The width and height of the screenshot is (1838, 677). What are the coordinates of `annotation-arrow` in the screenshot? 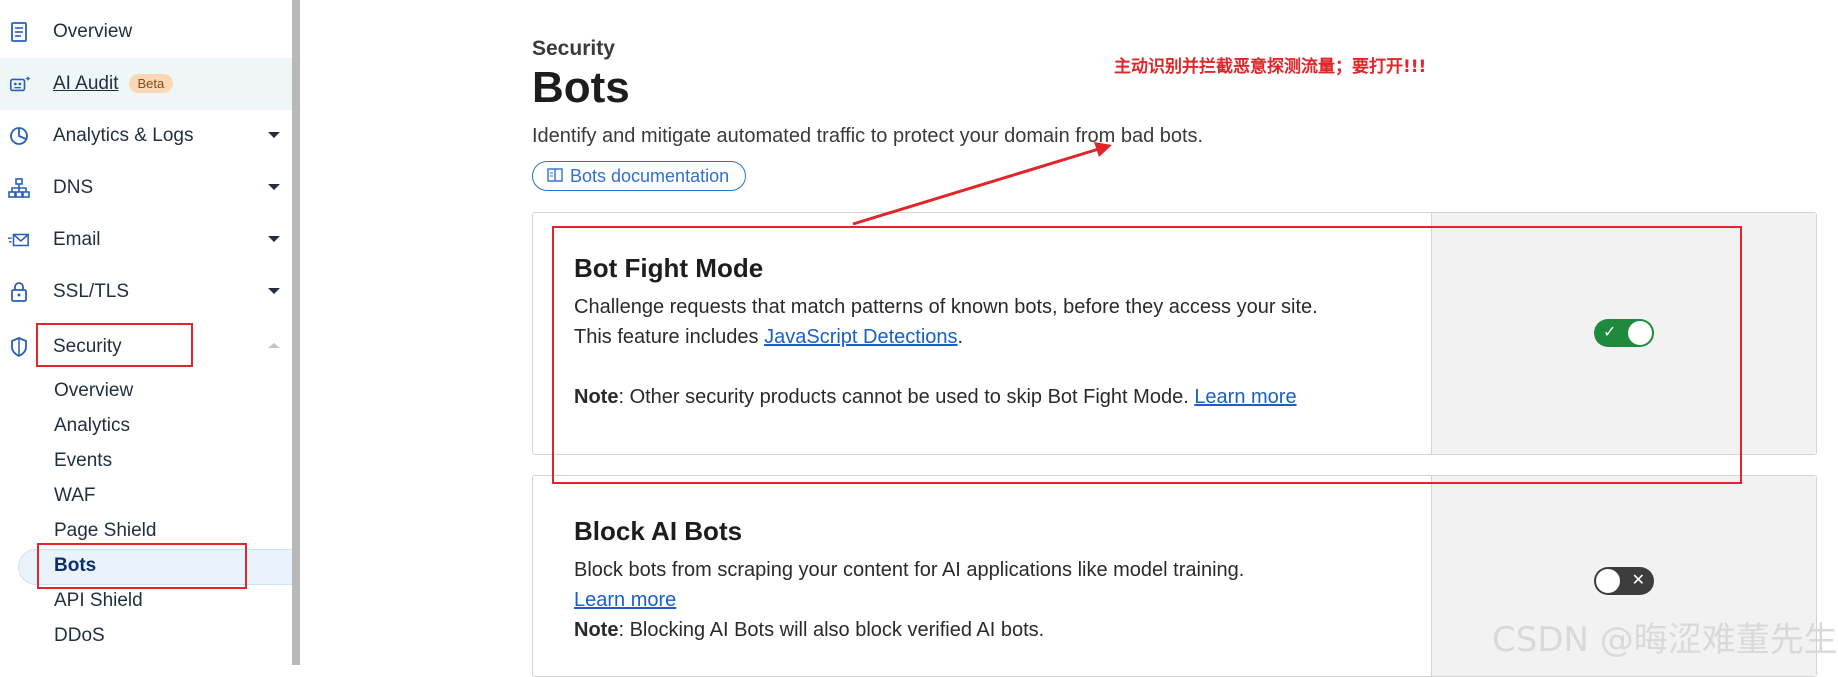 It's located at (982, 184).